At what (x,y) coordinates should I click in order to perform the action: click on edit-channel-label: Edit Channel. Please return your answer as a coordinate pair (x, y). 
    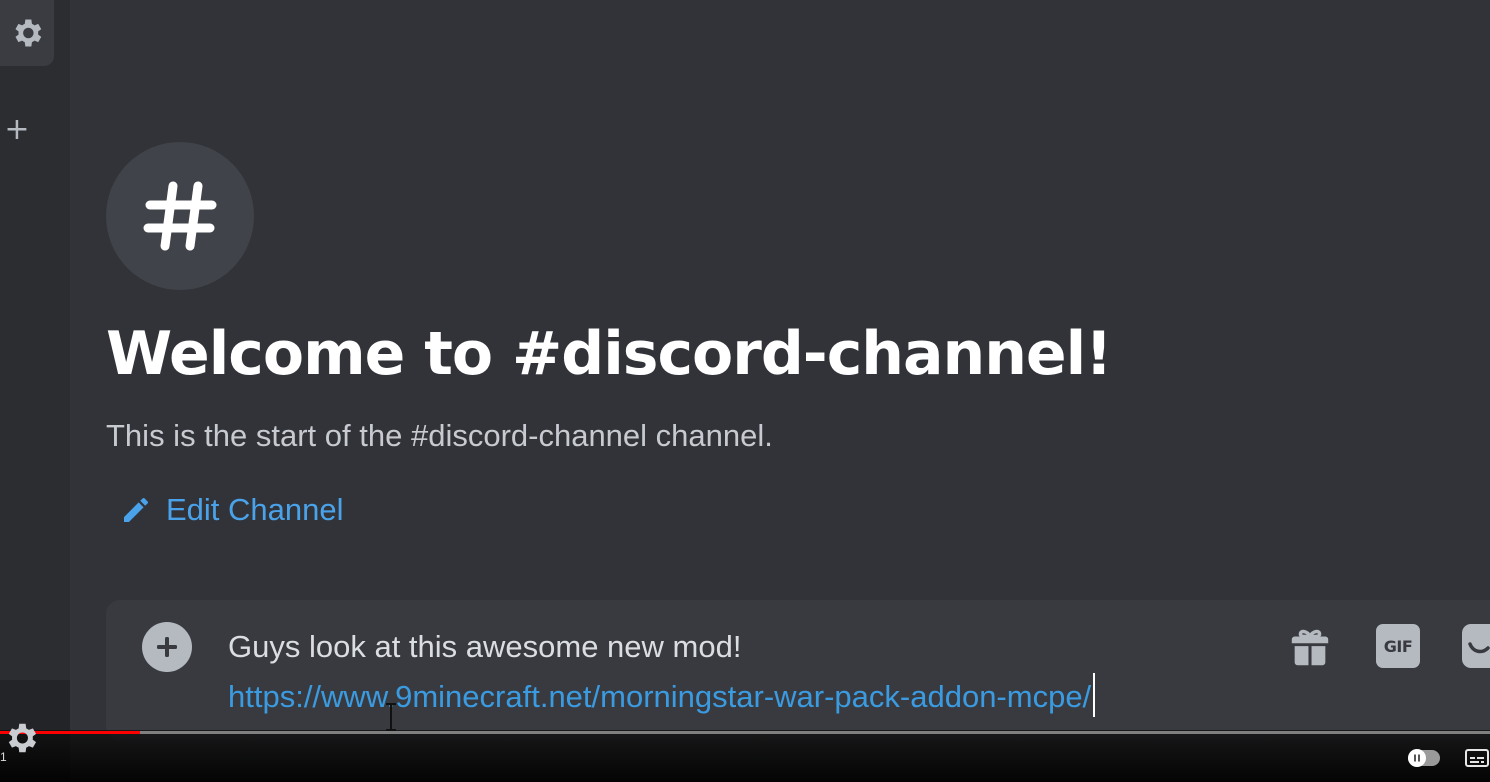
    Looking at the image, I should click on (255, 509).